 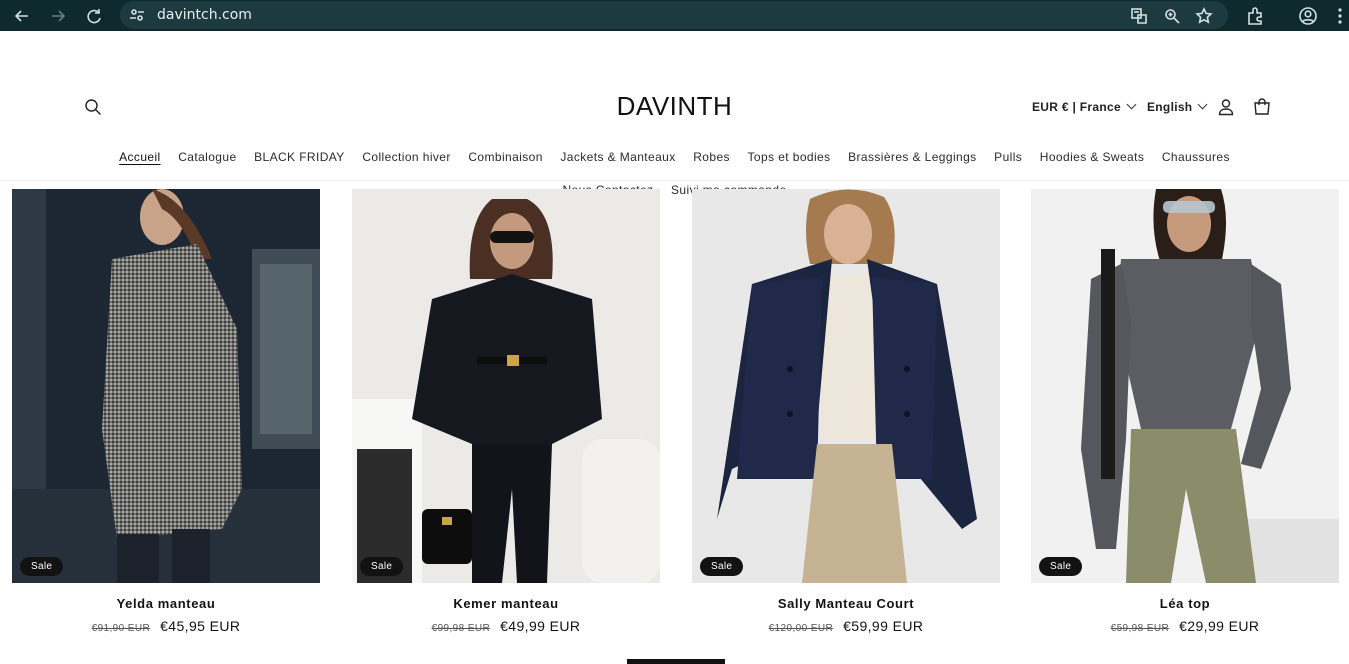 What do you see at coordinates (912, 157) in the screenshot?
I see `menu-item-brassieres-leggings: Brassières & Leggings` at bounding box center [912, 157].